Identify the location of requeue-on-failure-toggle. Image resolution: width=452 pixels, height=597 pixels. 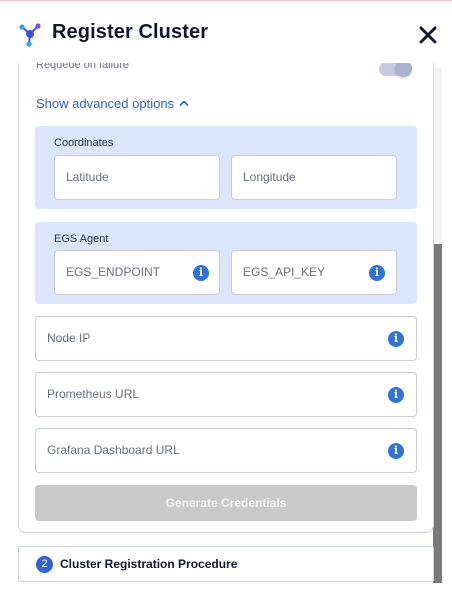
(395, 70).